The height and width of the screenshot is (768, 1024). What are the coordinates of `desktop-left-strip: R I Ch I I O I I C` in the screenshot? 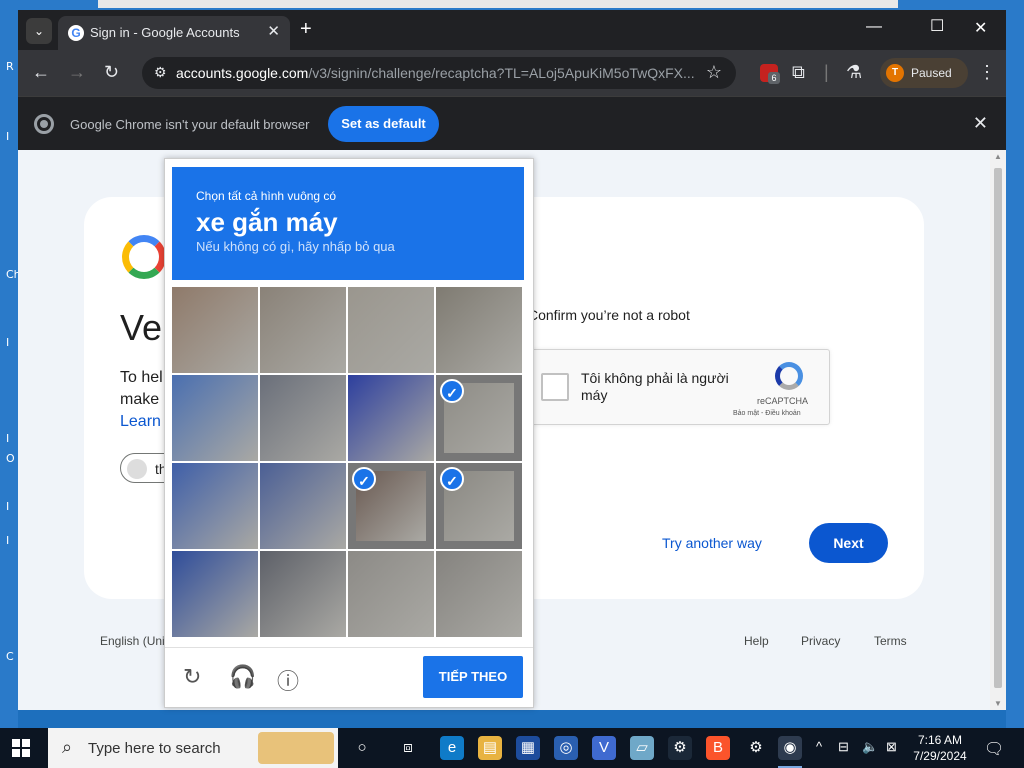 It's located at (10, 364).